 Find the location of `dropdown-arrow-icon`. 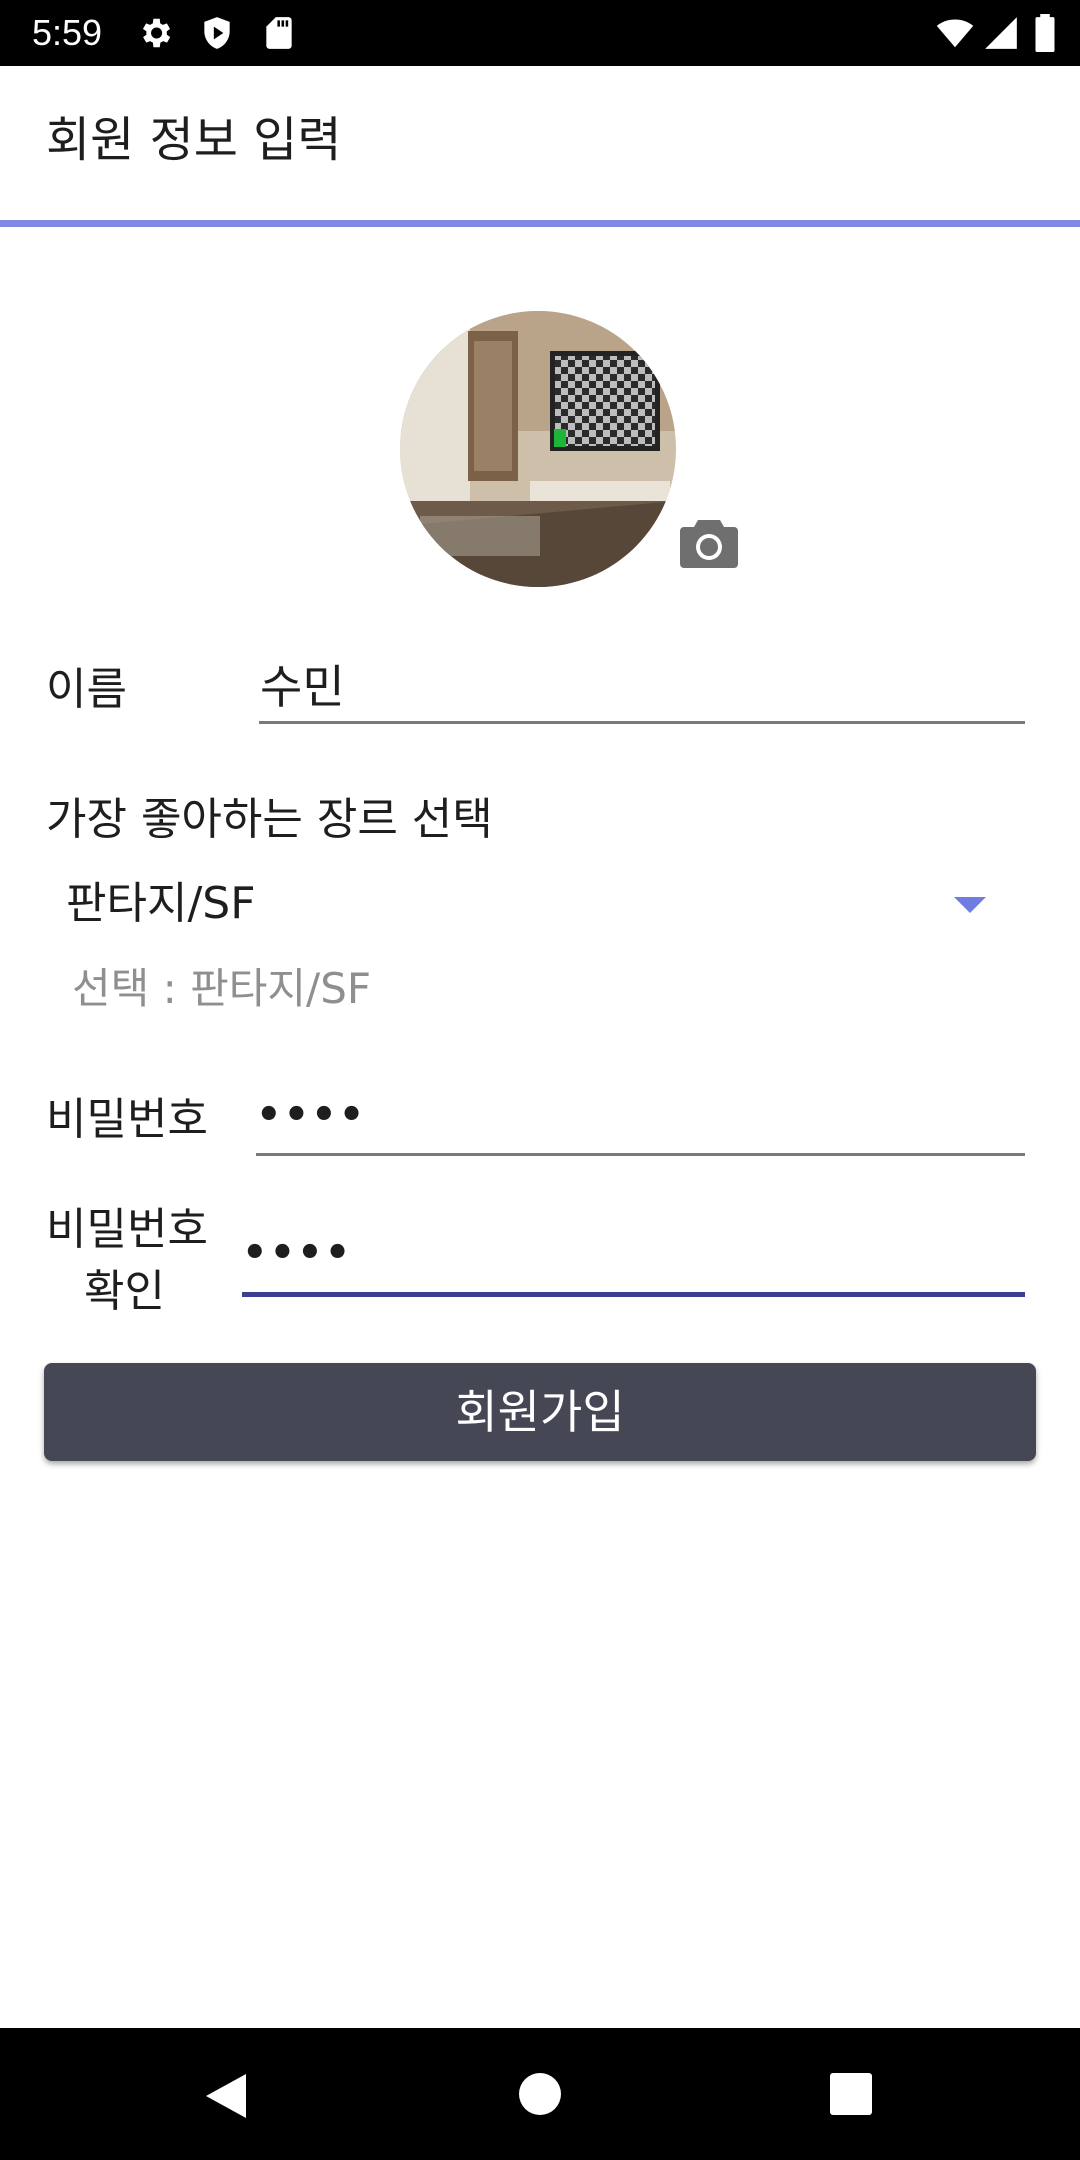

dropdown-arrow-icon is located at coordinates (970, 905).